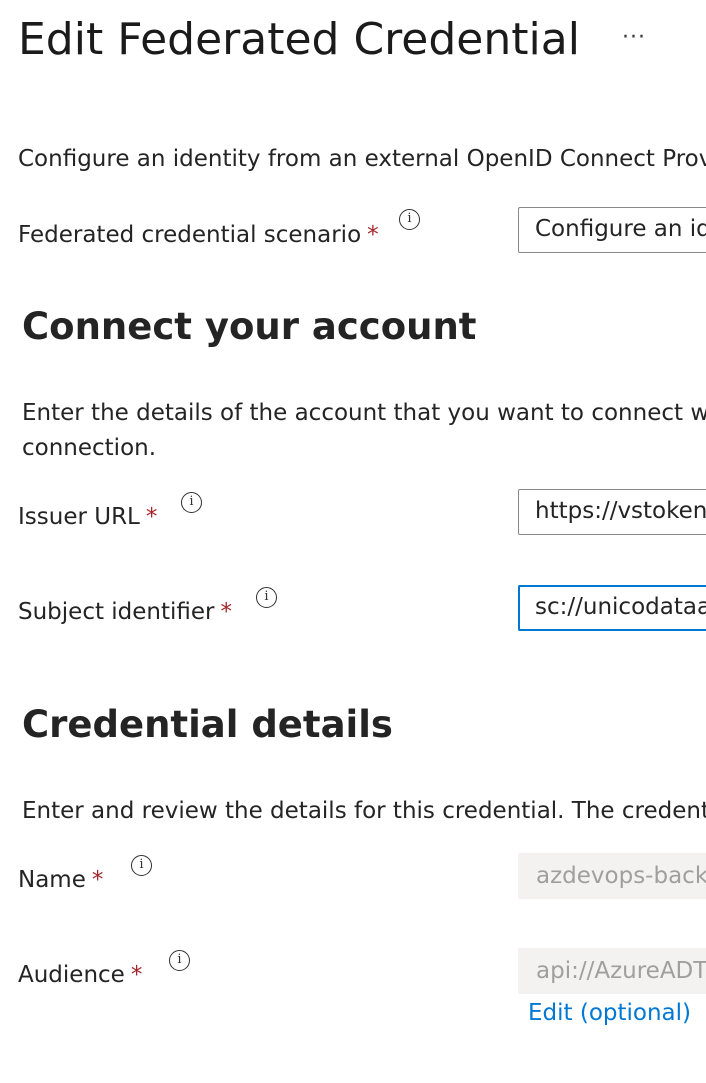 The height and width of the screenshot is (1083, 706). I want to click on subject-identifier-label: Subject identifier *, so click(125, 612).